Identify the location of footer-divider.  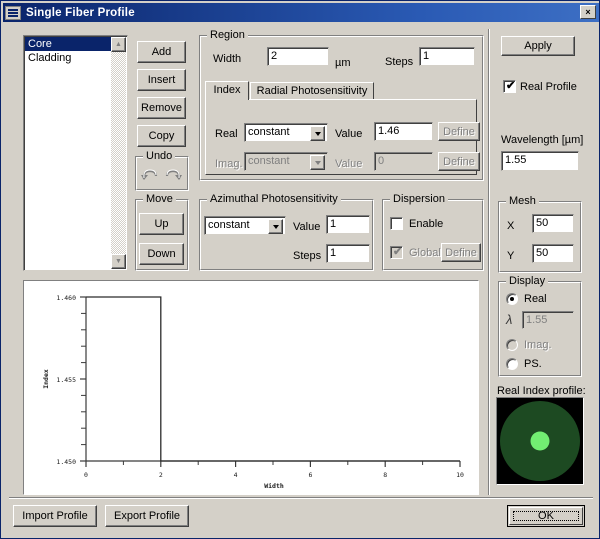
(301, 498).